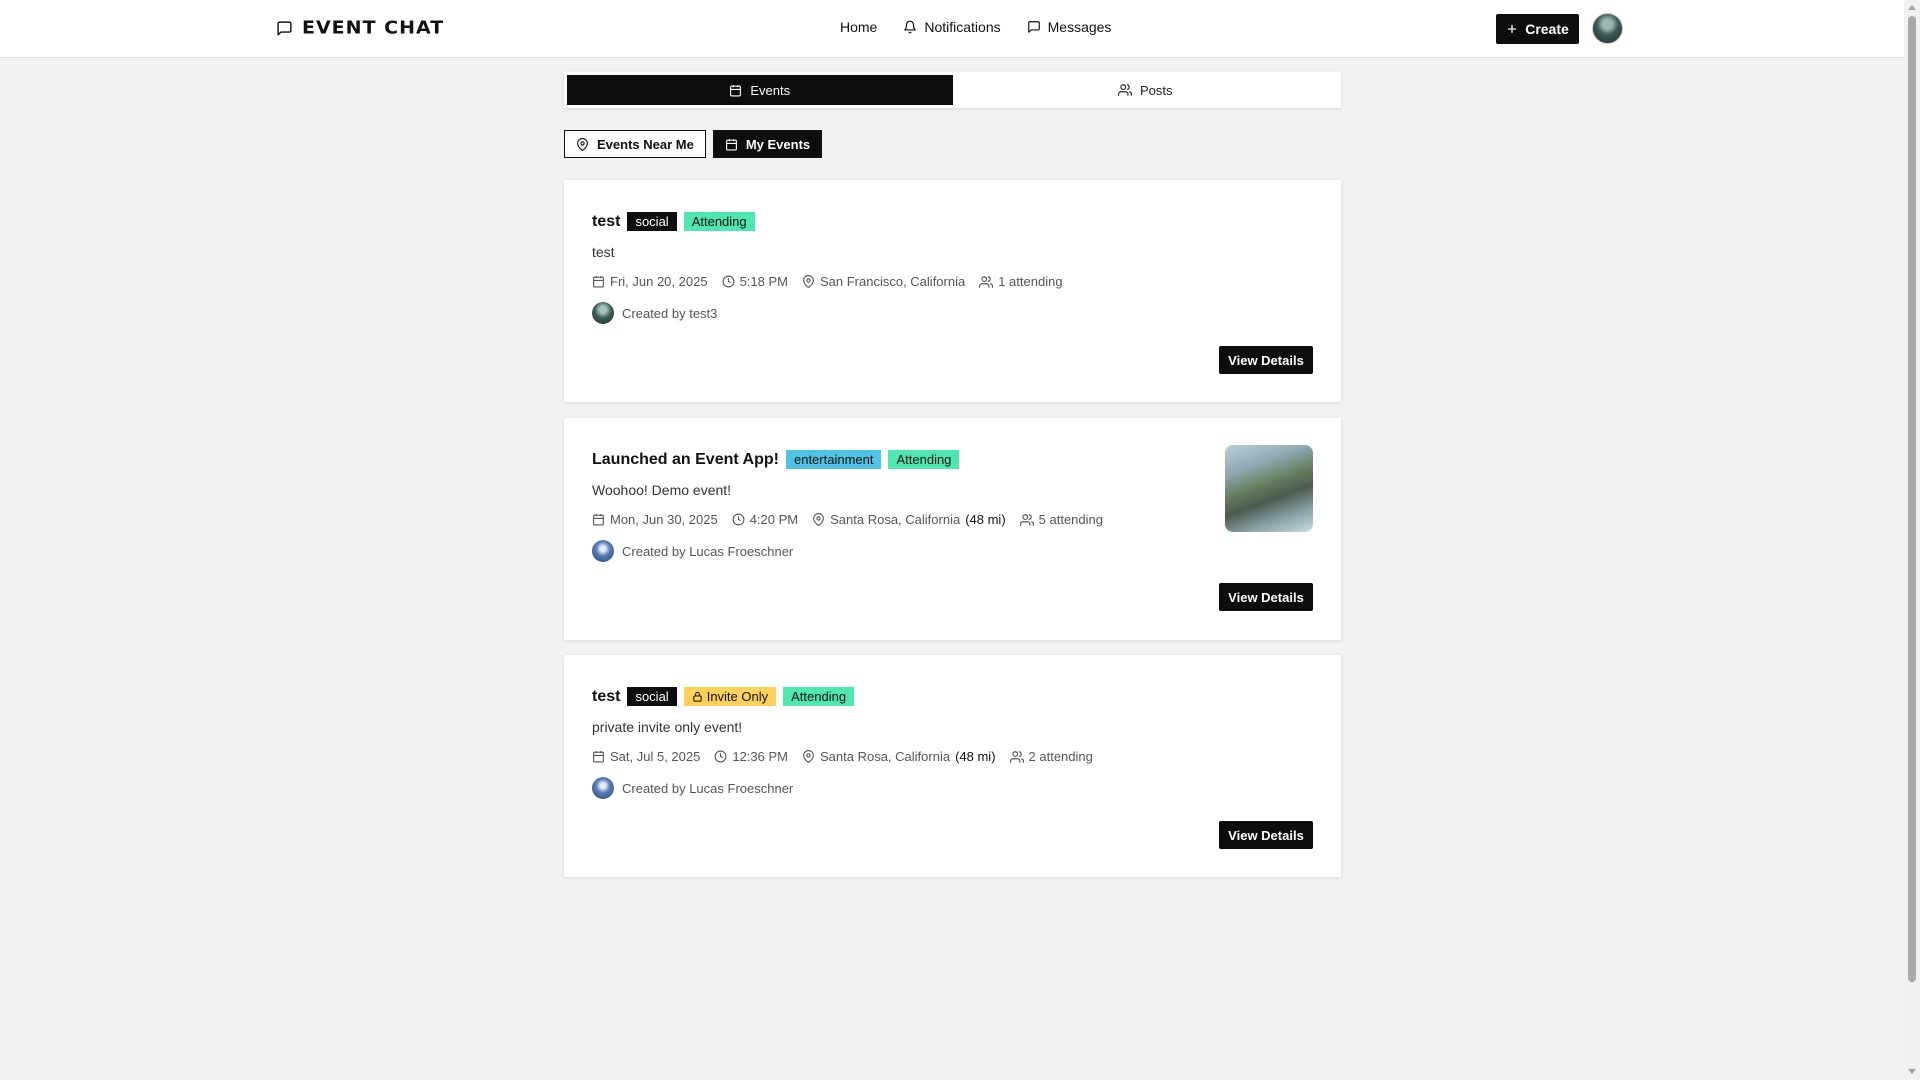  I want to click on events-near-me-label: Events Near Me, so click(645, 144).